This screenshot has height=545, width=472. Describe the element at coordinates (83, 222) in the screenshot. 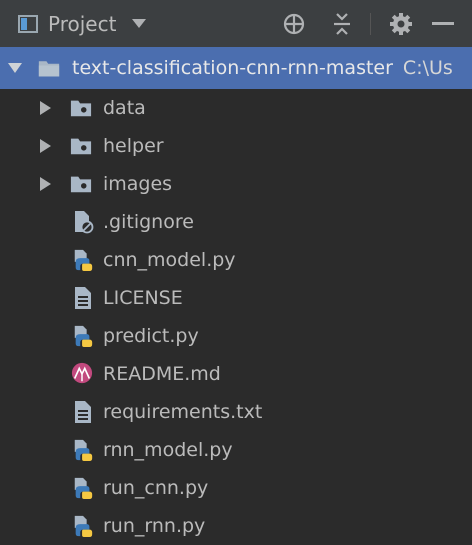

I see `ignored-file-icon` at that location.